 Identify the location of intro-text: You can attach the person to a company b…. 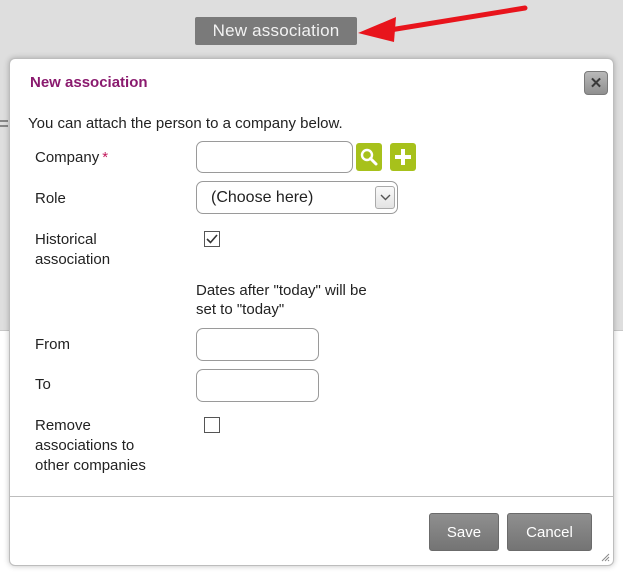
(185, 123).